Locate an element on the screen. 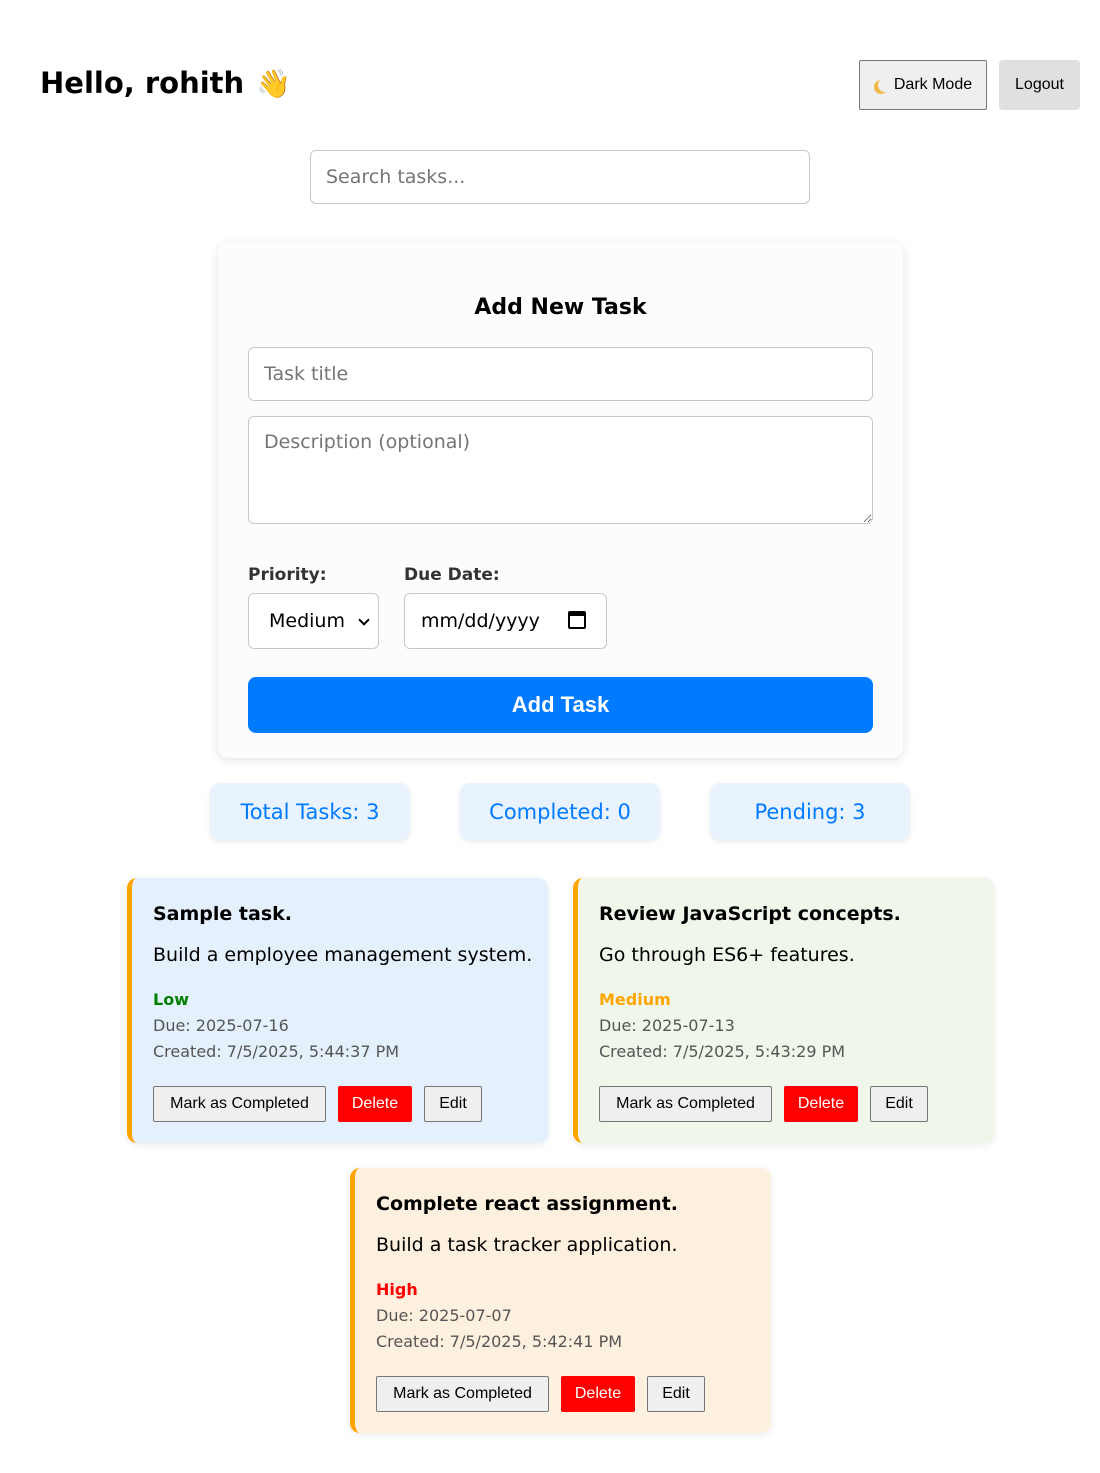 The width and height of the screenshot is (1100, 1473). task-priority: Medium is located at coordinates (635, 999).